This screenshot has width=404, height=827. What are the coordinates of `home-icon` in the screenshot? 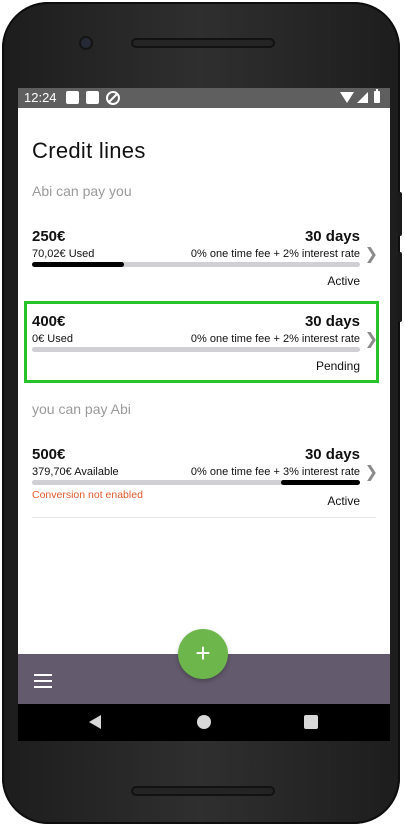 It's located at (204, 722).